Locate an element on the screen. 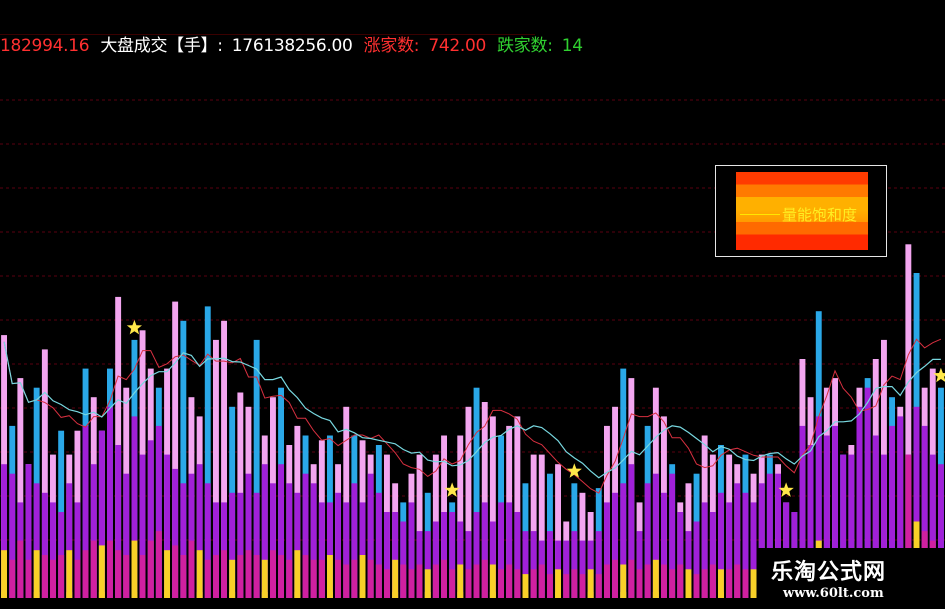  legend-line is located at coordinates (760, 214).